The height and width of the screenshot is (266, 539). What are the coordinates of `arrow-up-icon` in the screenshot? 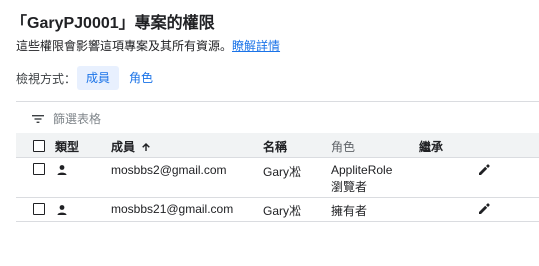 It's located at (146, 147).